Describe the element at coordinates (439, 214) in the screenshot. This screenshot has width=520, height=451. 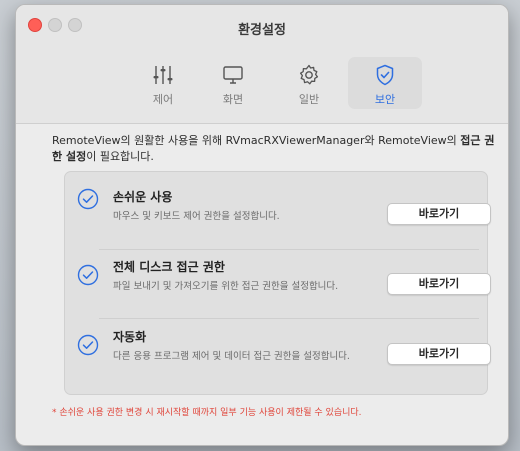
I see `open-accessibility-settings-button: 바로가기` at that location.